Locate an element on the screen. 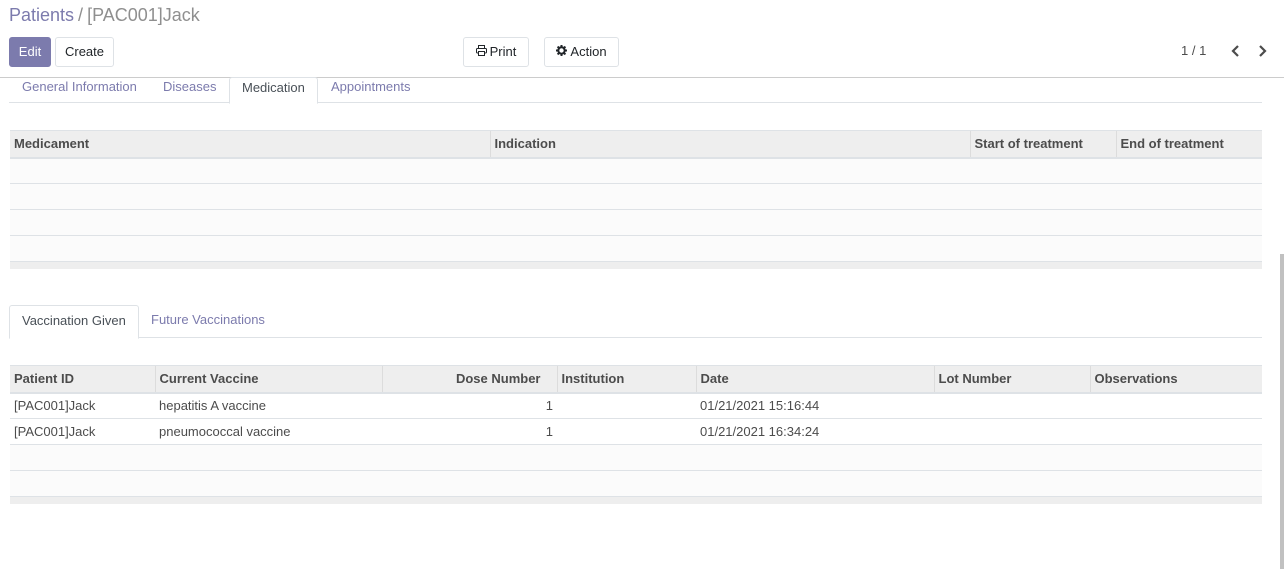  chevron-right-icon is located at coordinates (1263, 51).